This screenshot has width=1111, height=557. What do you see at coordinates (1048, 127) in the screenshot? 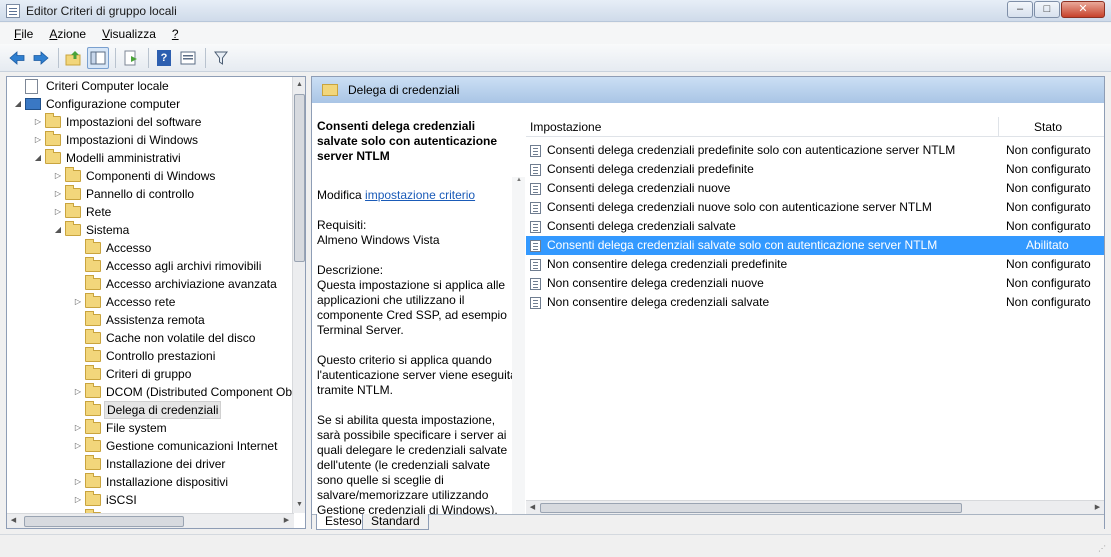
I see `column-header-state: Stato` at bounding box center [1048, 127].